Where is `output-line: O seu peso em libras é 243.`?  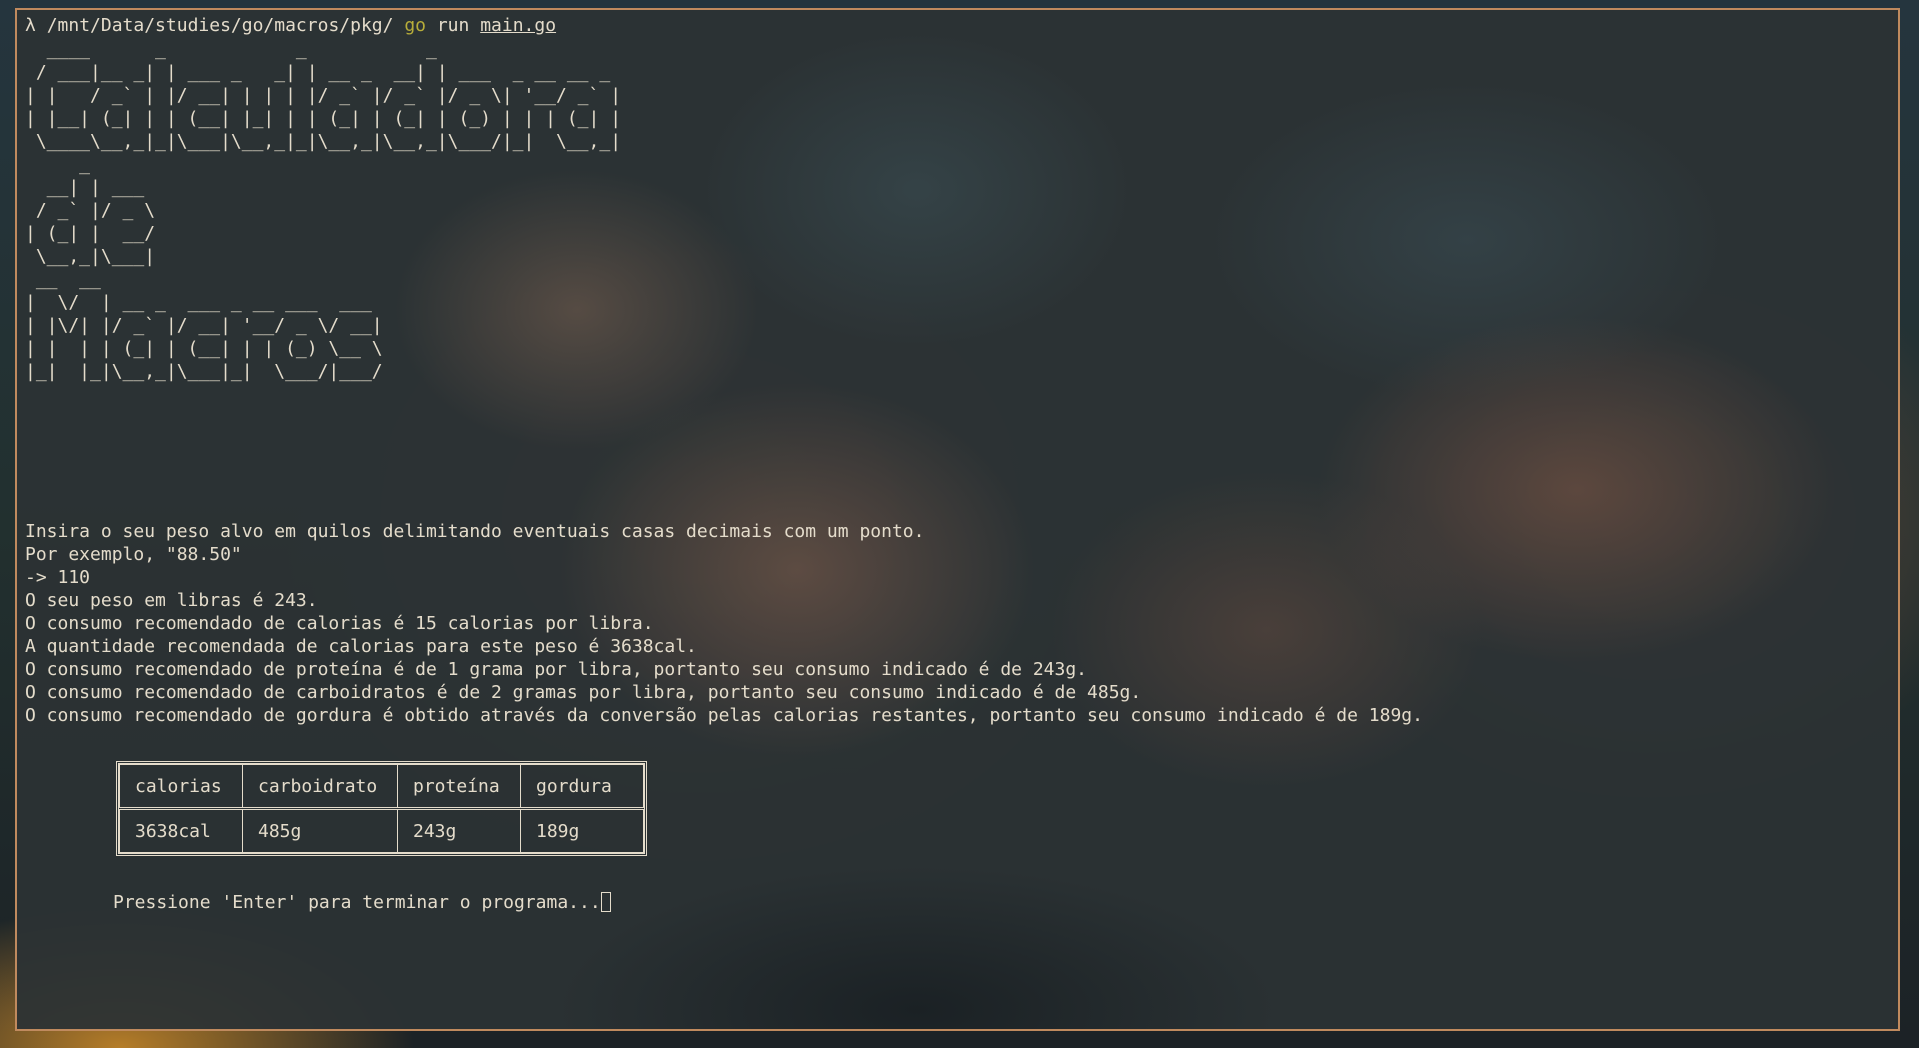
output-line: O seu peso em libras é 243. is located at coordinates (171, 600).